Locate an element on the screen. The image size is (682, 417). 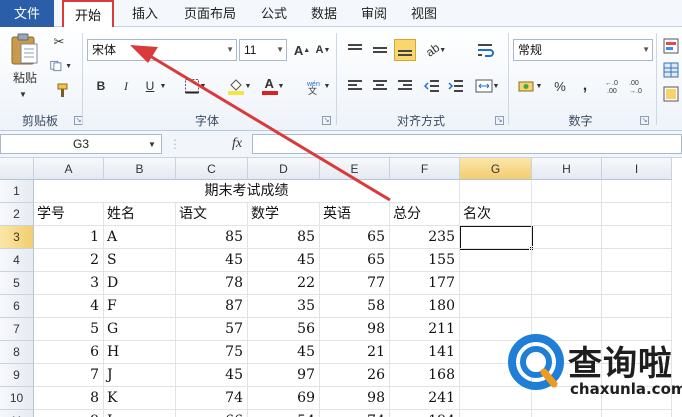
watermark-logo: 查询啦 chaxunla.com is located at coordinates (595, 373).